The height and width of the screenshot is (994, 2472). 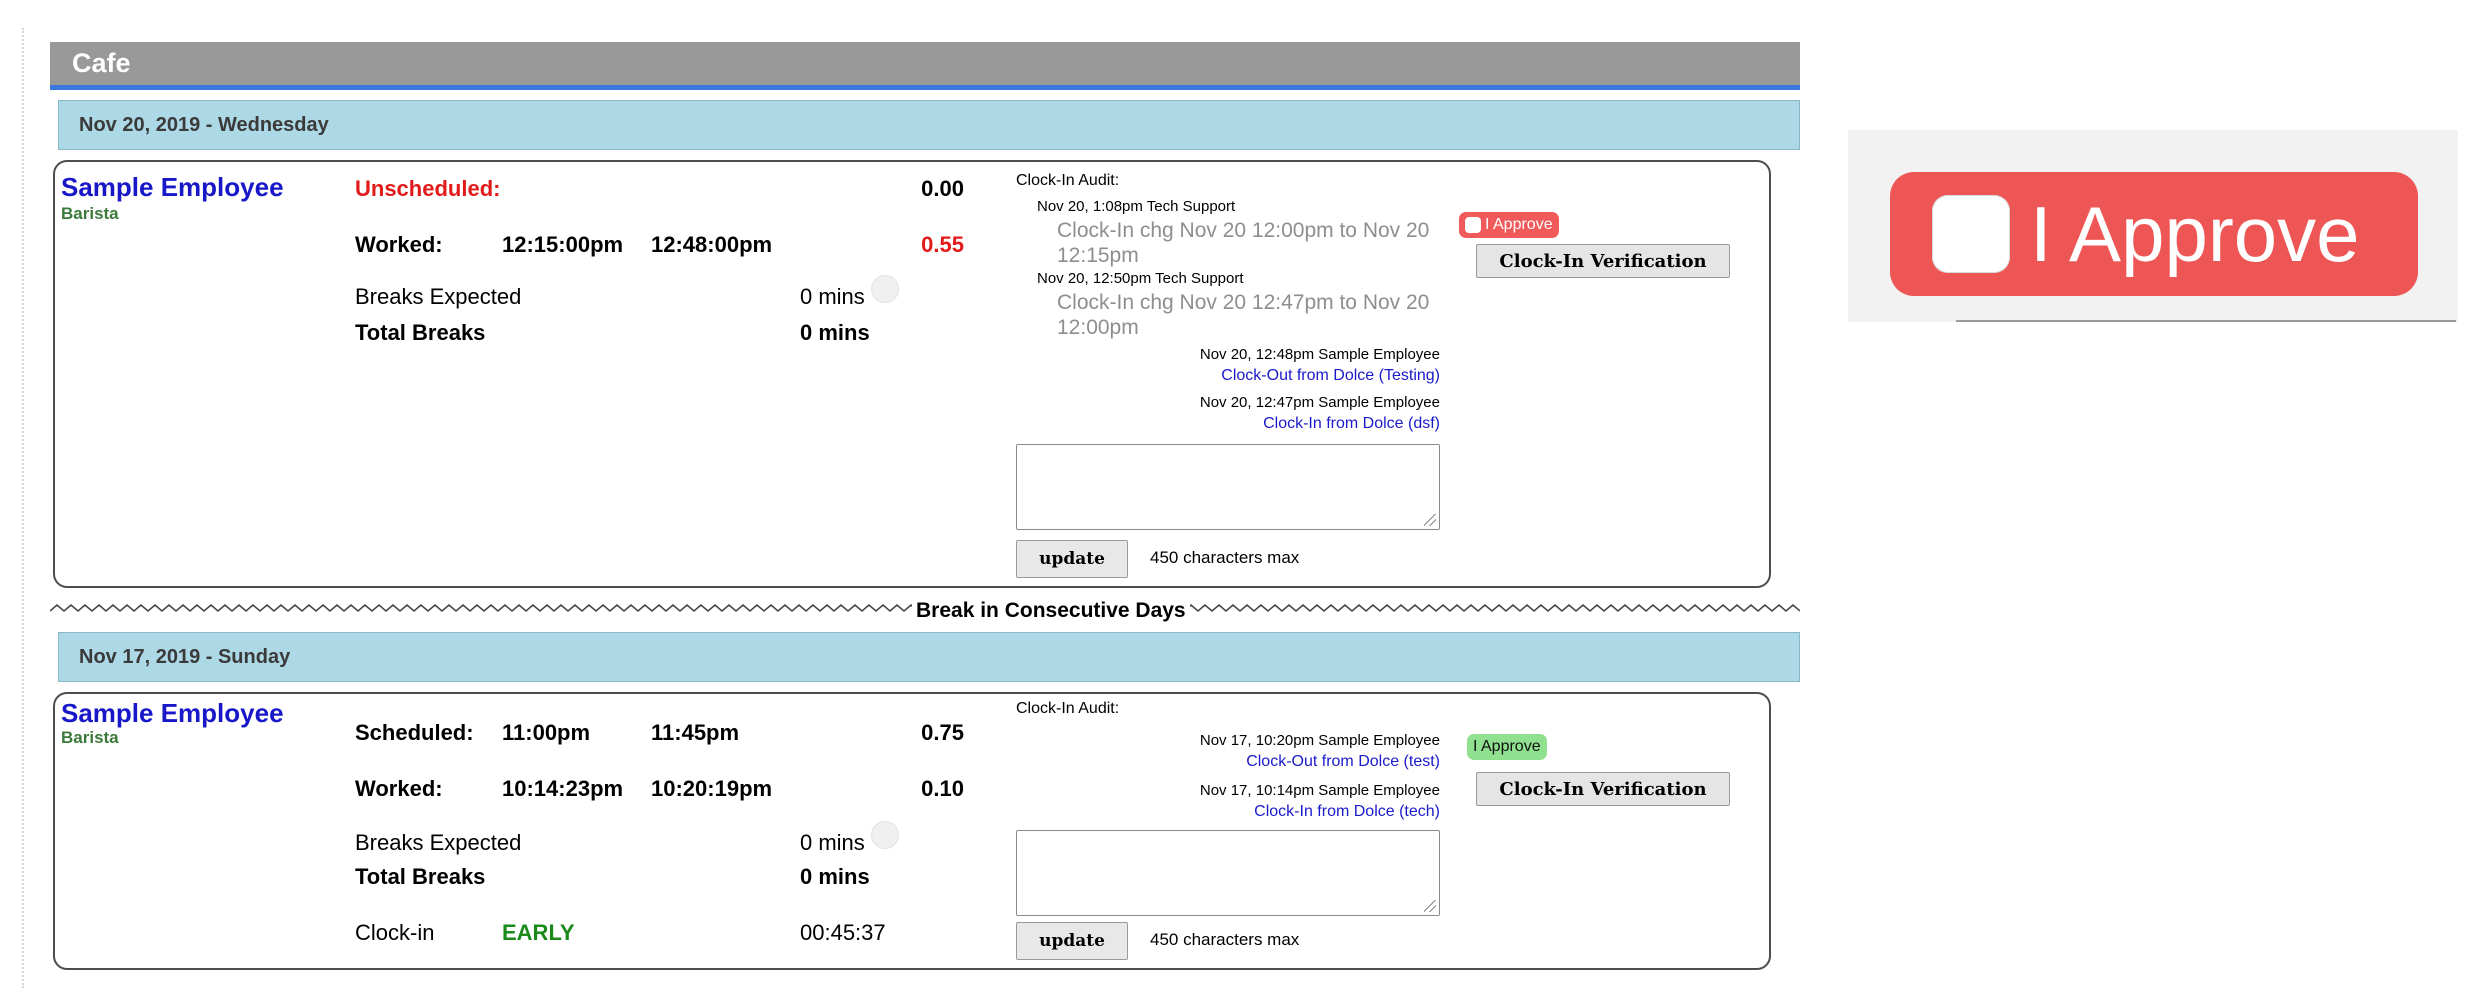 What do you see at coordinates (546, 732) in the screenshot?
I see `scheduled-start: 11:00pm` at bounding box center [546, 732].